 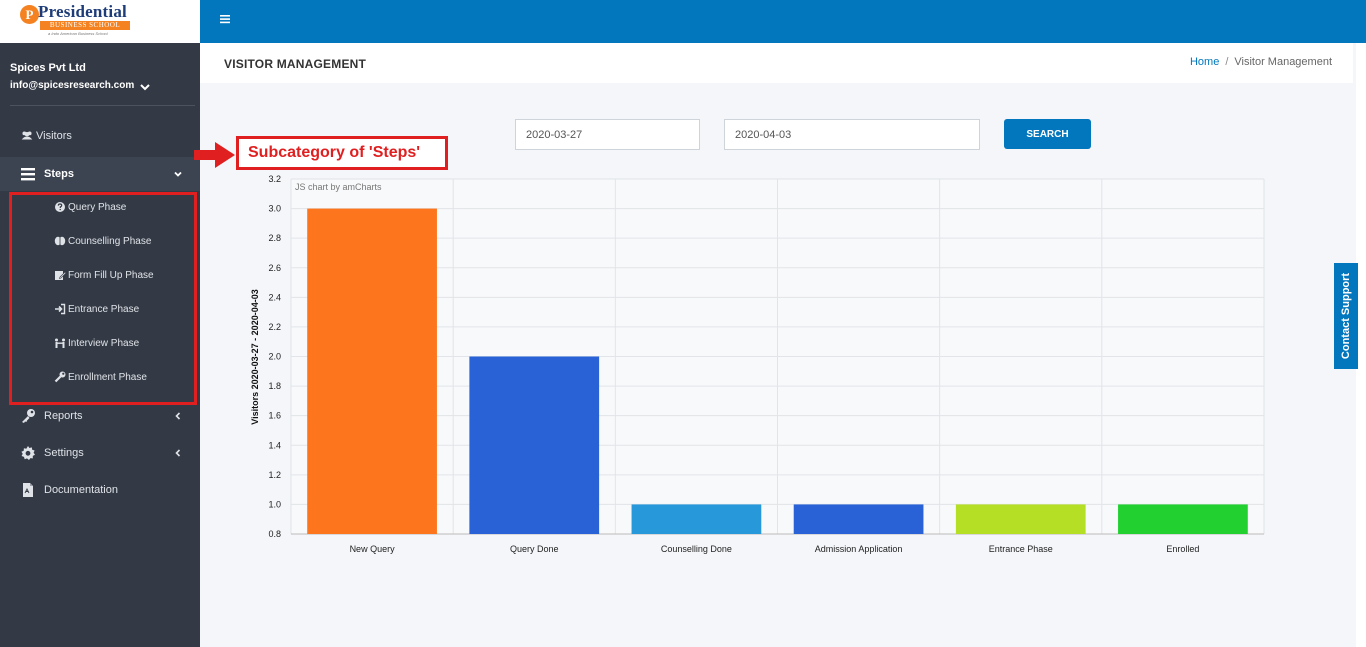 I want to click on logo-subtitle: BUSINESS SCHOOL, so click(x=85, y=25).